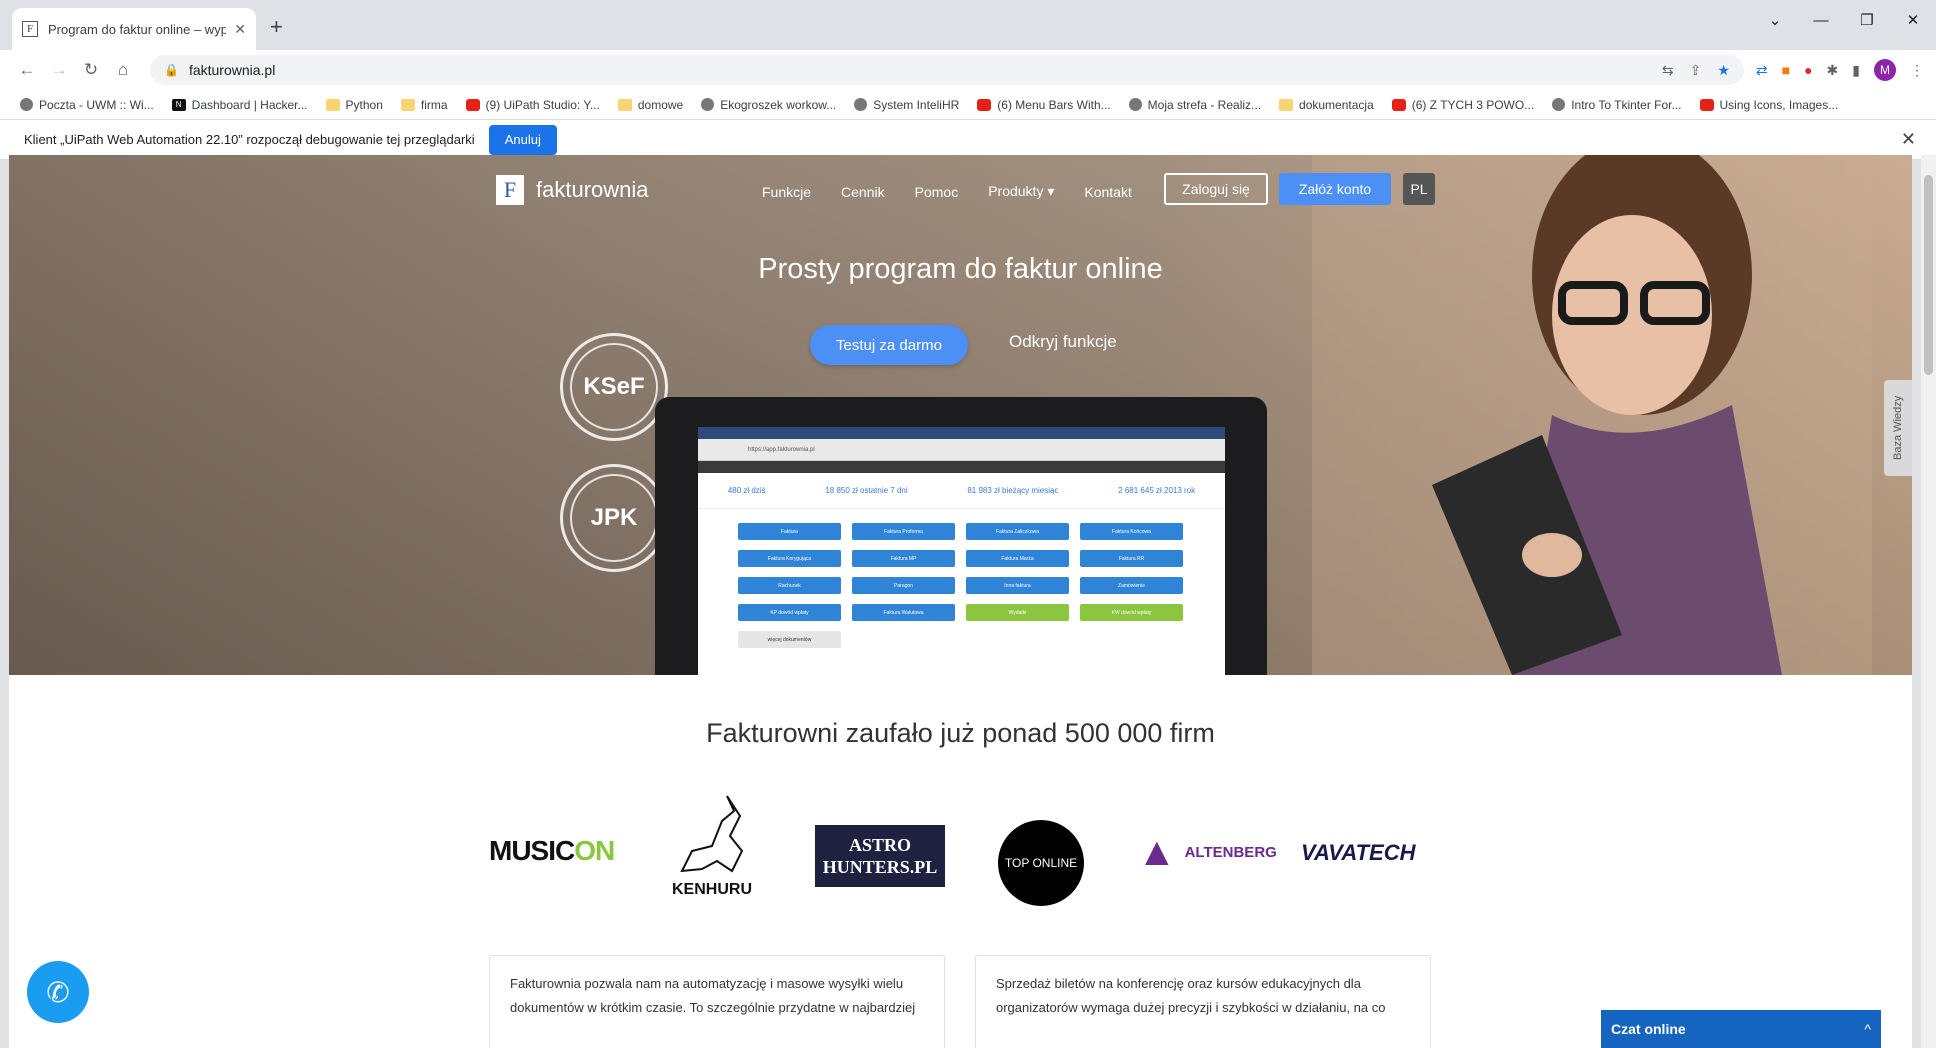  I want to click on scrollbar-thumb, so click(1928, 275).